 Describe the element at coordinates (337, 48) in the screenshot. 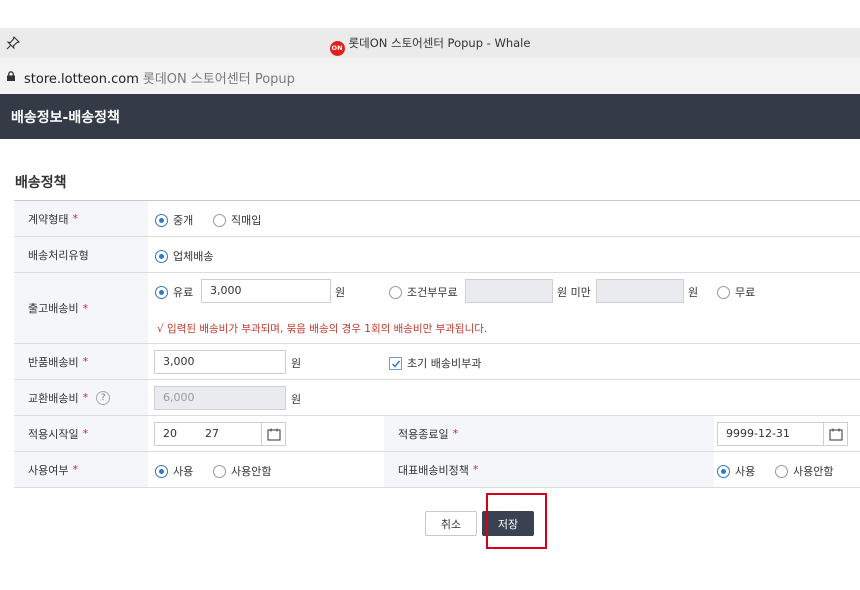

I see `lotteon-logo-icon: ON` at that location.